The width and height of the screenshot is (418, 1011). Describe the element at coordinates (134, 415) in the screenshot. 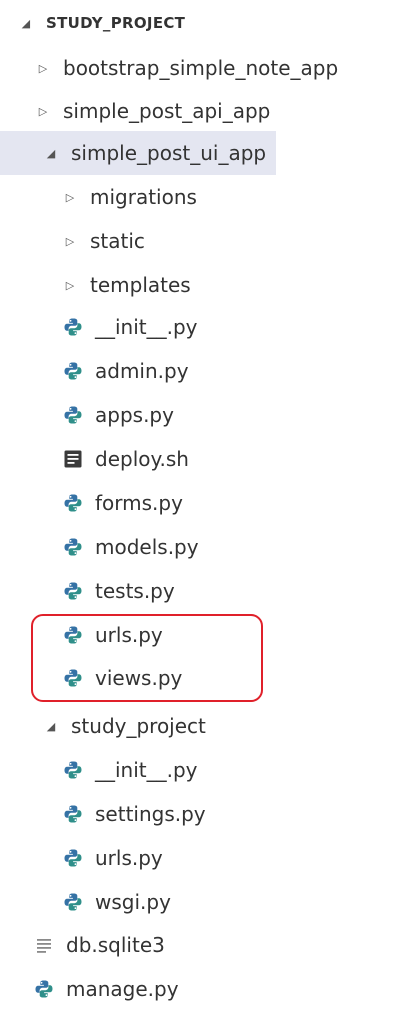

I see `tree-item-label: apps.py` at that location.